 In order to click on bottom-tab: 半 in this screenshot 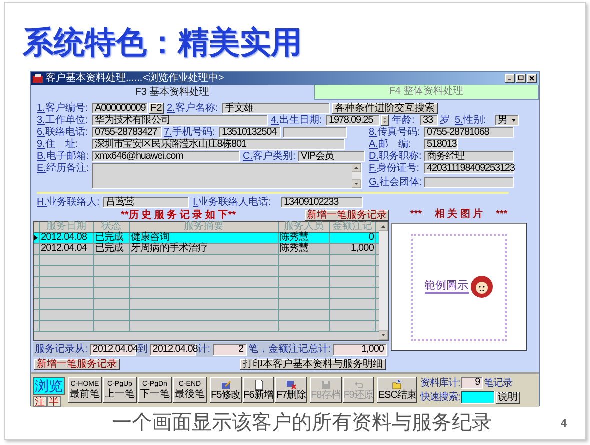, I will do `click(54, 401)`.